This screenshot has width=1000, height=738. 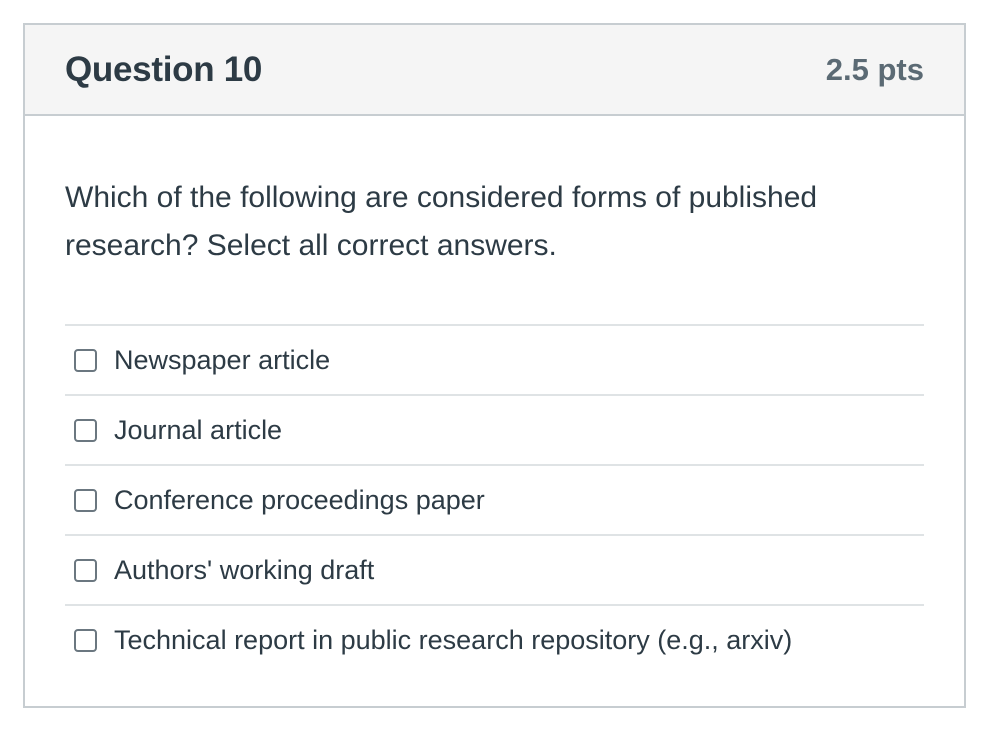 I want to click on question-title: Question 10, so click(x=164, y=69).